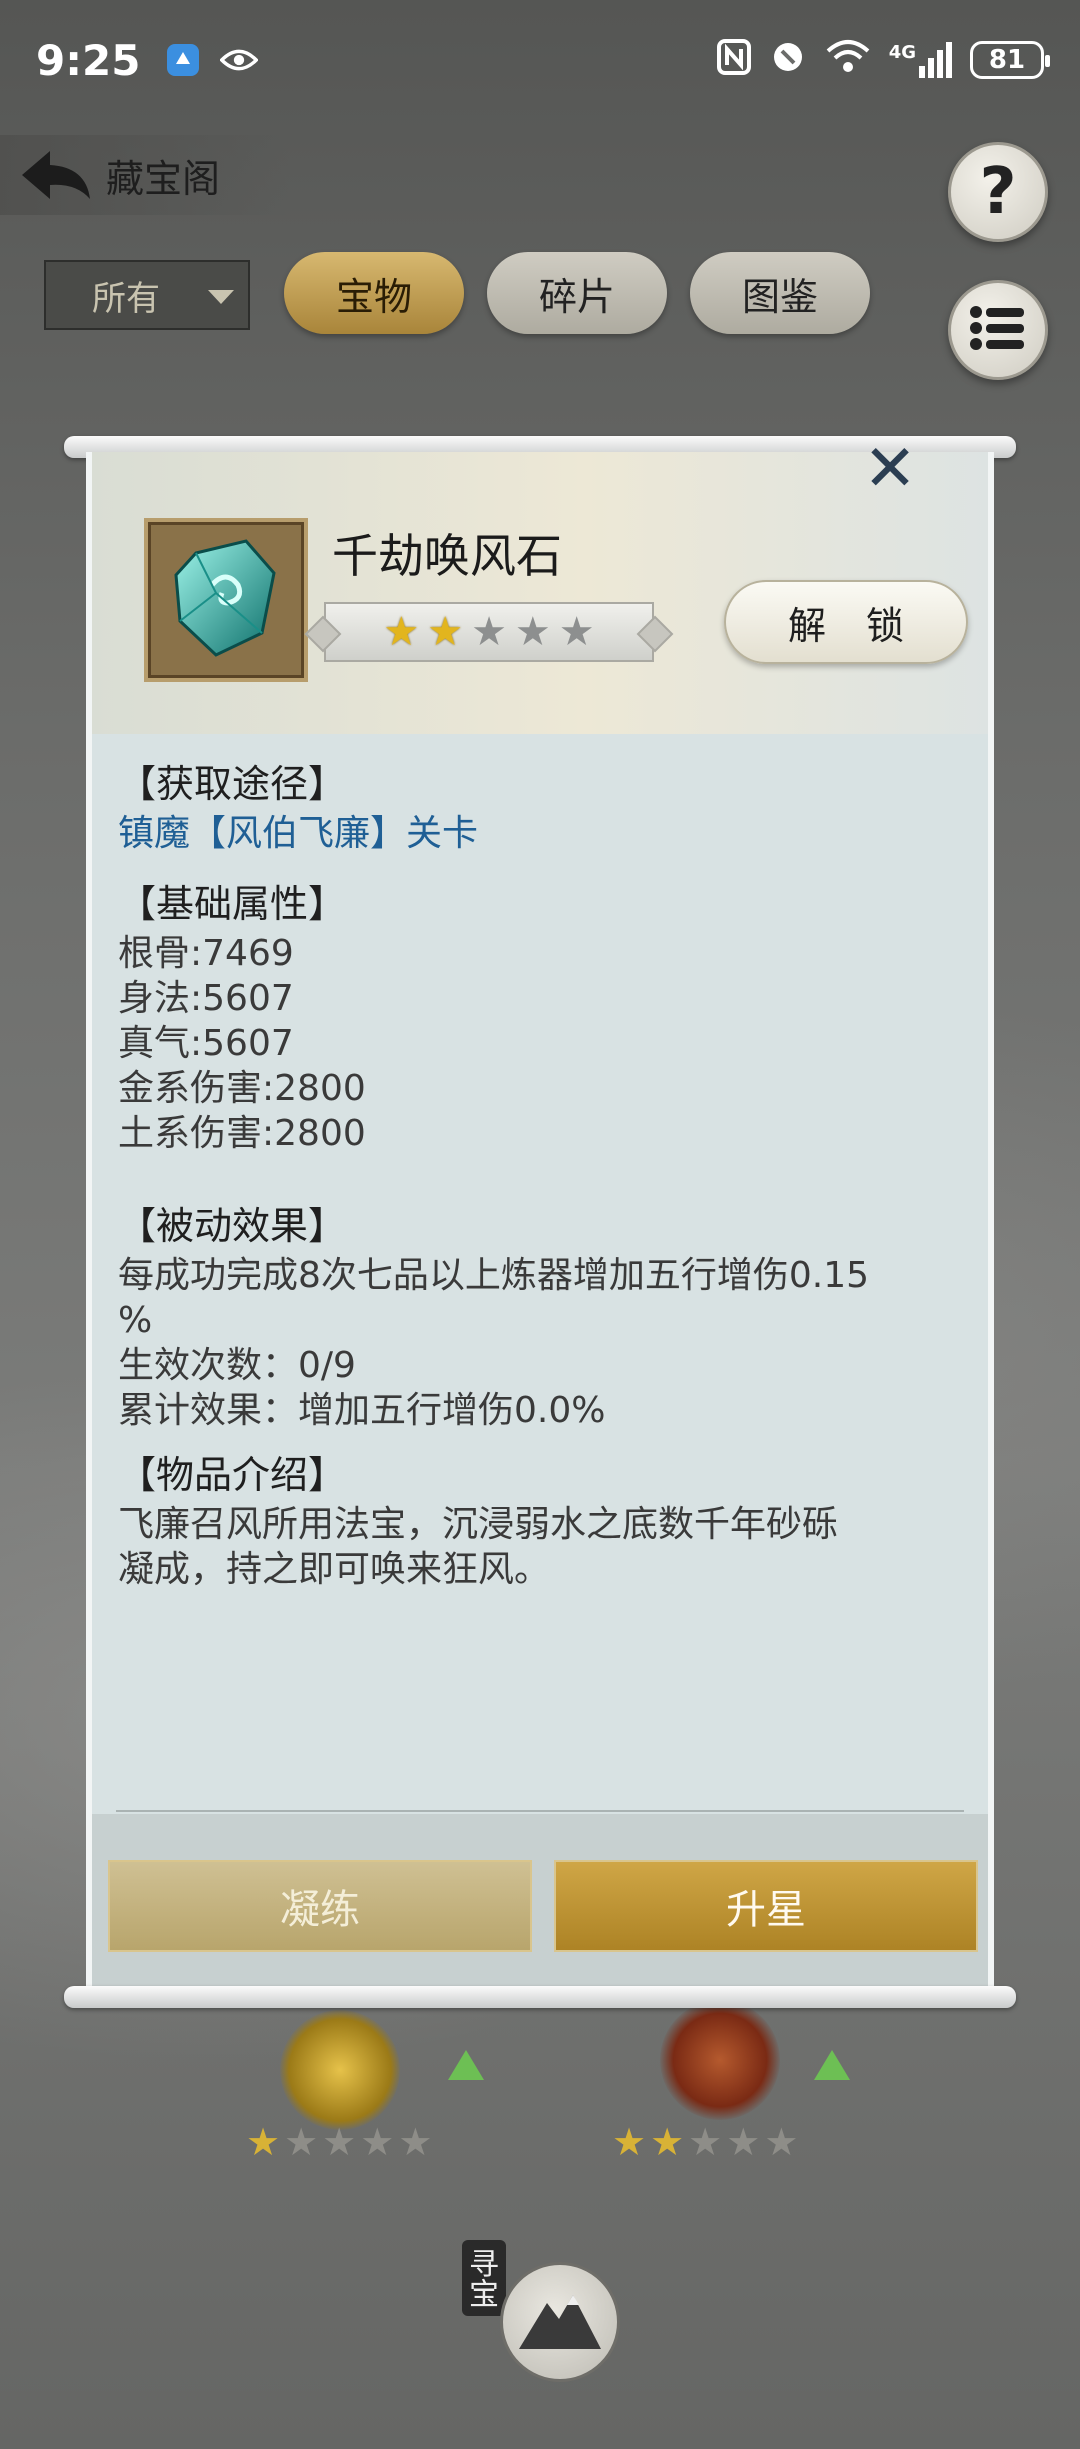 The image size is (1080, 2449). I want to click on cellular-signal-icon: 4G, so click(920, 60).